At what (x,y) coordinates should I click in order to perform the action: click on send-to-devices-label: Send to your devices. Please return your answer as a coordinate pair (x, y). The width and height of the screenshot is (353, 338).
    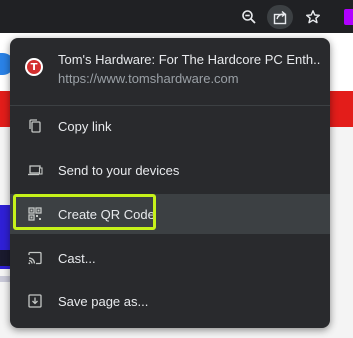
    Looking at the image, I should click on (119, 170).